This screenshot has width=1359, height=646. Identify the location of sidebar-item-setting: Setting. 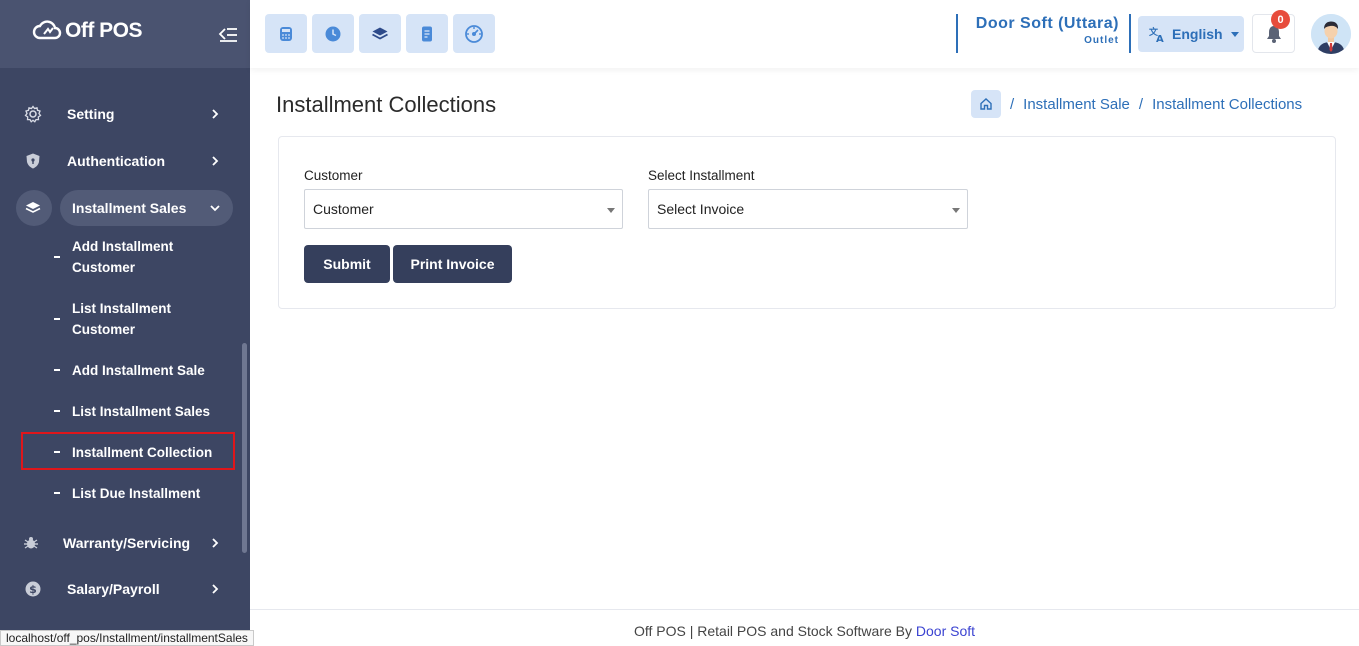
(121, 114).